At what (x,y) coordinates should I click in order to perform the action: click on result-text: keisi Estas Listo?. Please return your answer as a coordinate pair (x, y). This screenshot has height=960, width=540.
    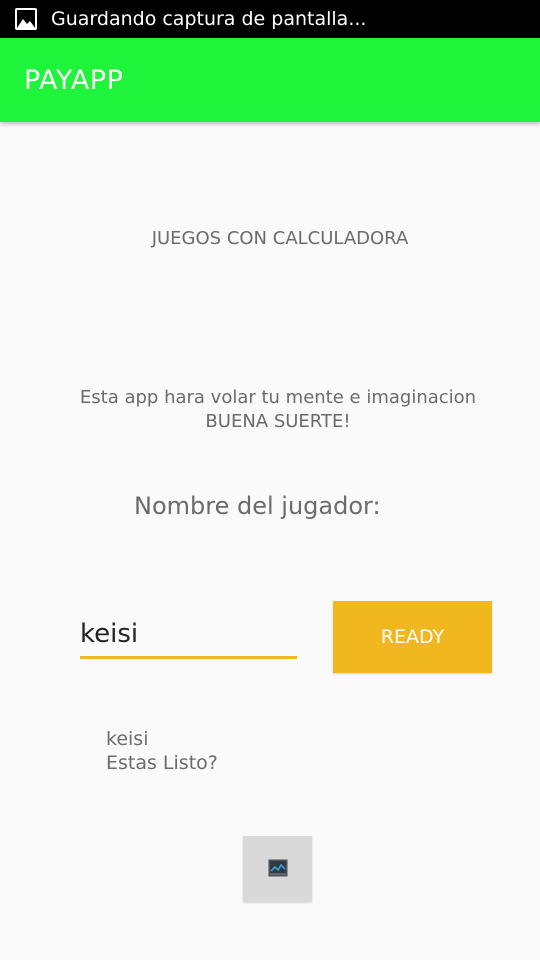
    Looking at the image, I should click on (162, 751).